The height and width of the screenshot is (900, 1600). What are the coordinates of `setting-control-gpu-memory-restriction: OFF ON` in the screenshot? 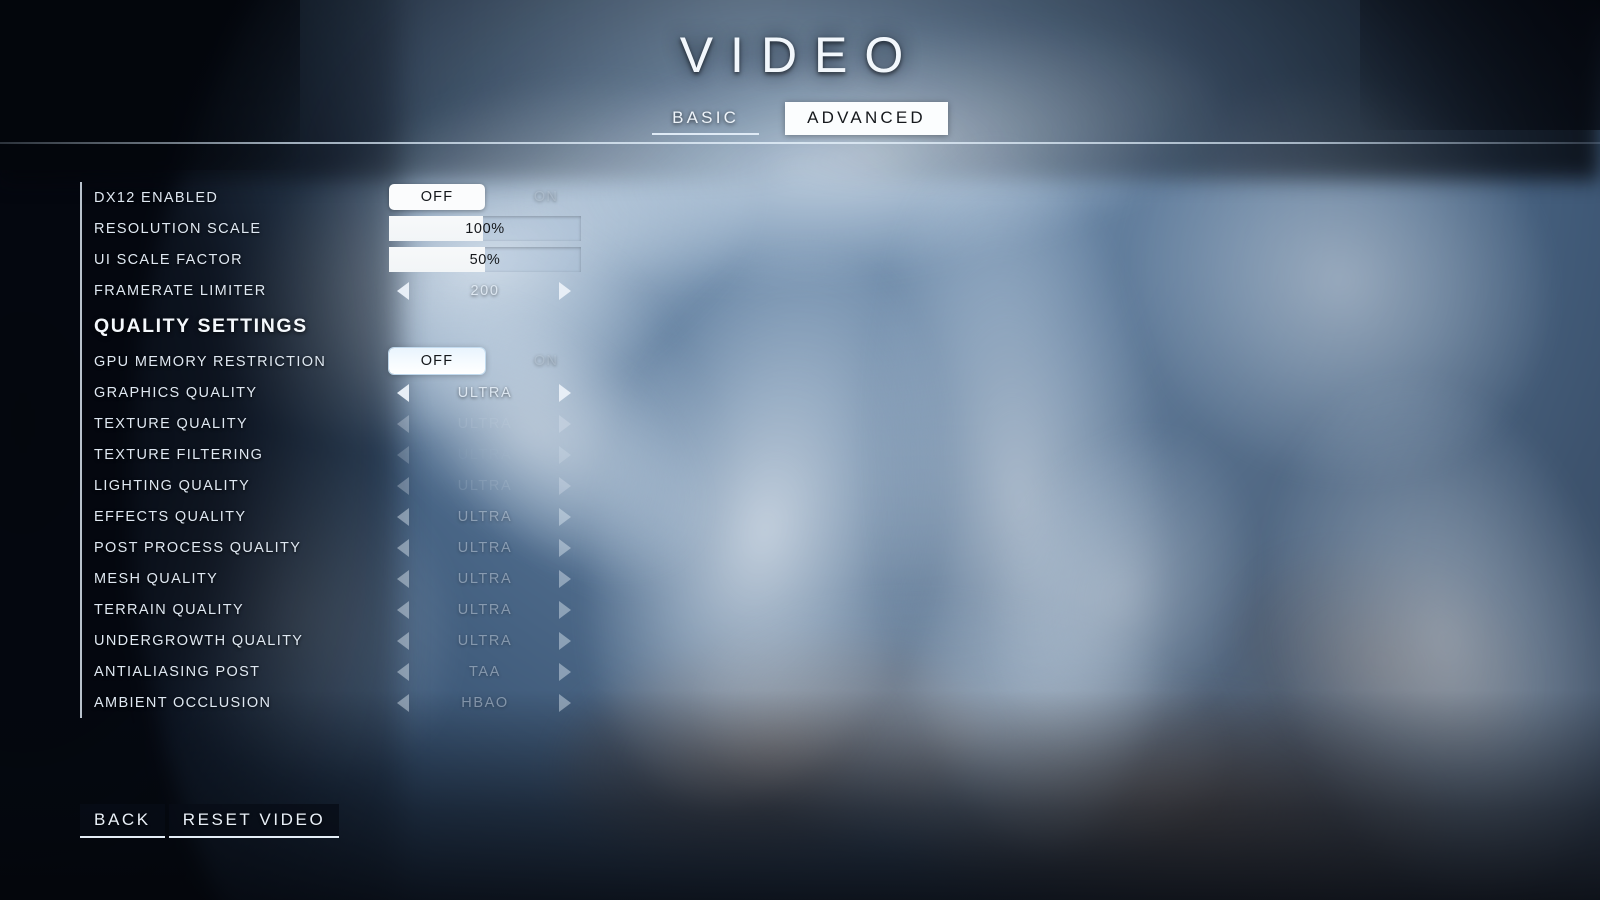 It's located at (487, 361).